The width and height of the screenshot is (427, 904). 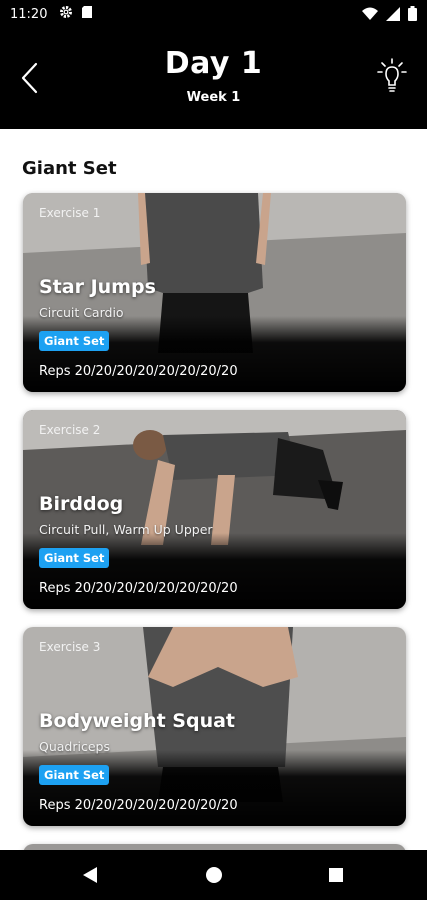 What do you see at coordinates (126, 529) in the screenshot?
I see `exercise-category: Circuit Pull, Warm Up Upper` at bounding box center [126, 529].